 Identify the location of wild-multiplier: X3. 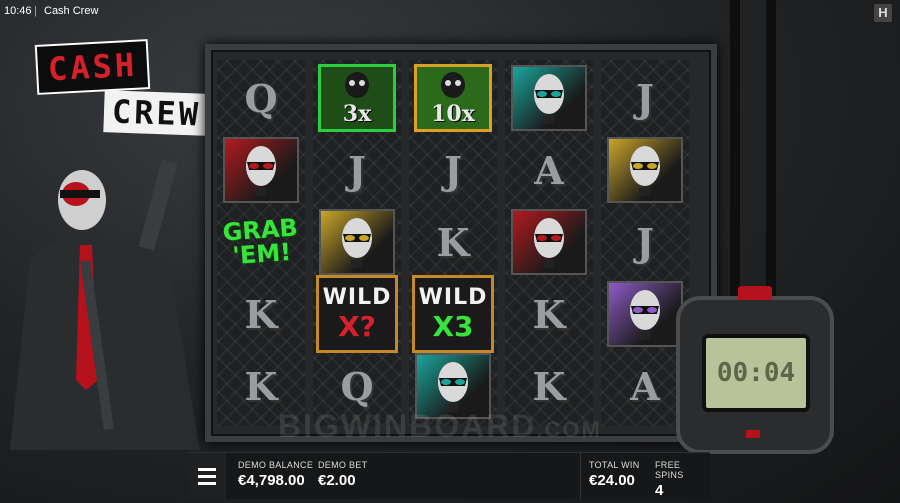
(453, 326).